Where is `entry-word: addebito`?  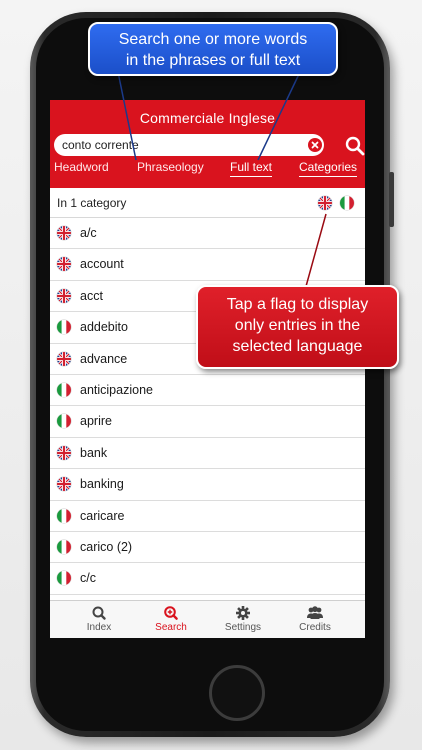
entry-word: addebito is located at coordinates (104, 327).